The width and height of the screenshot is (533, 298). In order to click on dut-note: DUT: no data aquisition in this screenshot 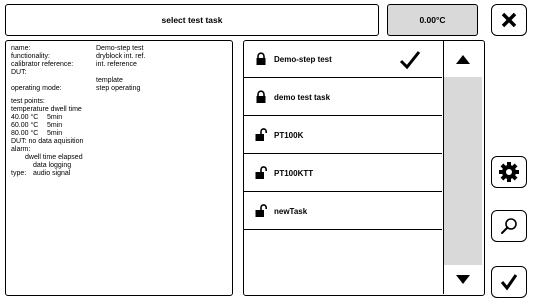, I will do `click(47, 141)`.